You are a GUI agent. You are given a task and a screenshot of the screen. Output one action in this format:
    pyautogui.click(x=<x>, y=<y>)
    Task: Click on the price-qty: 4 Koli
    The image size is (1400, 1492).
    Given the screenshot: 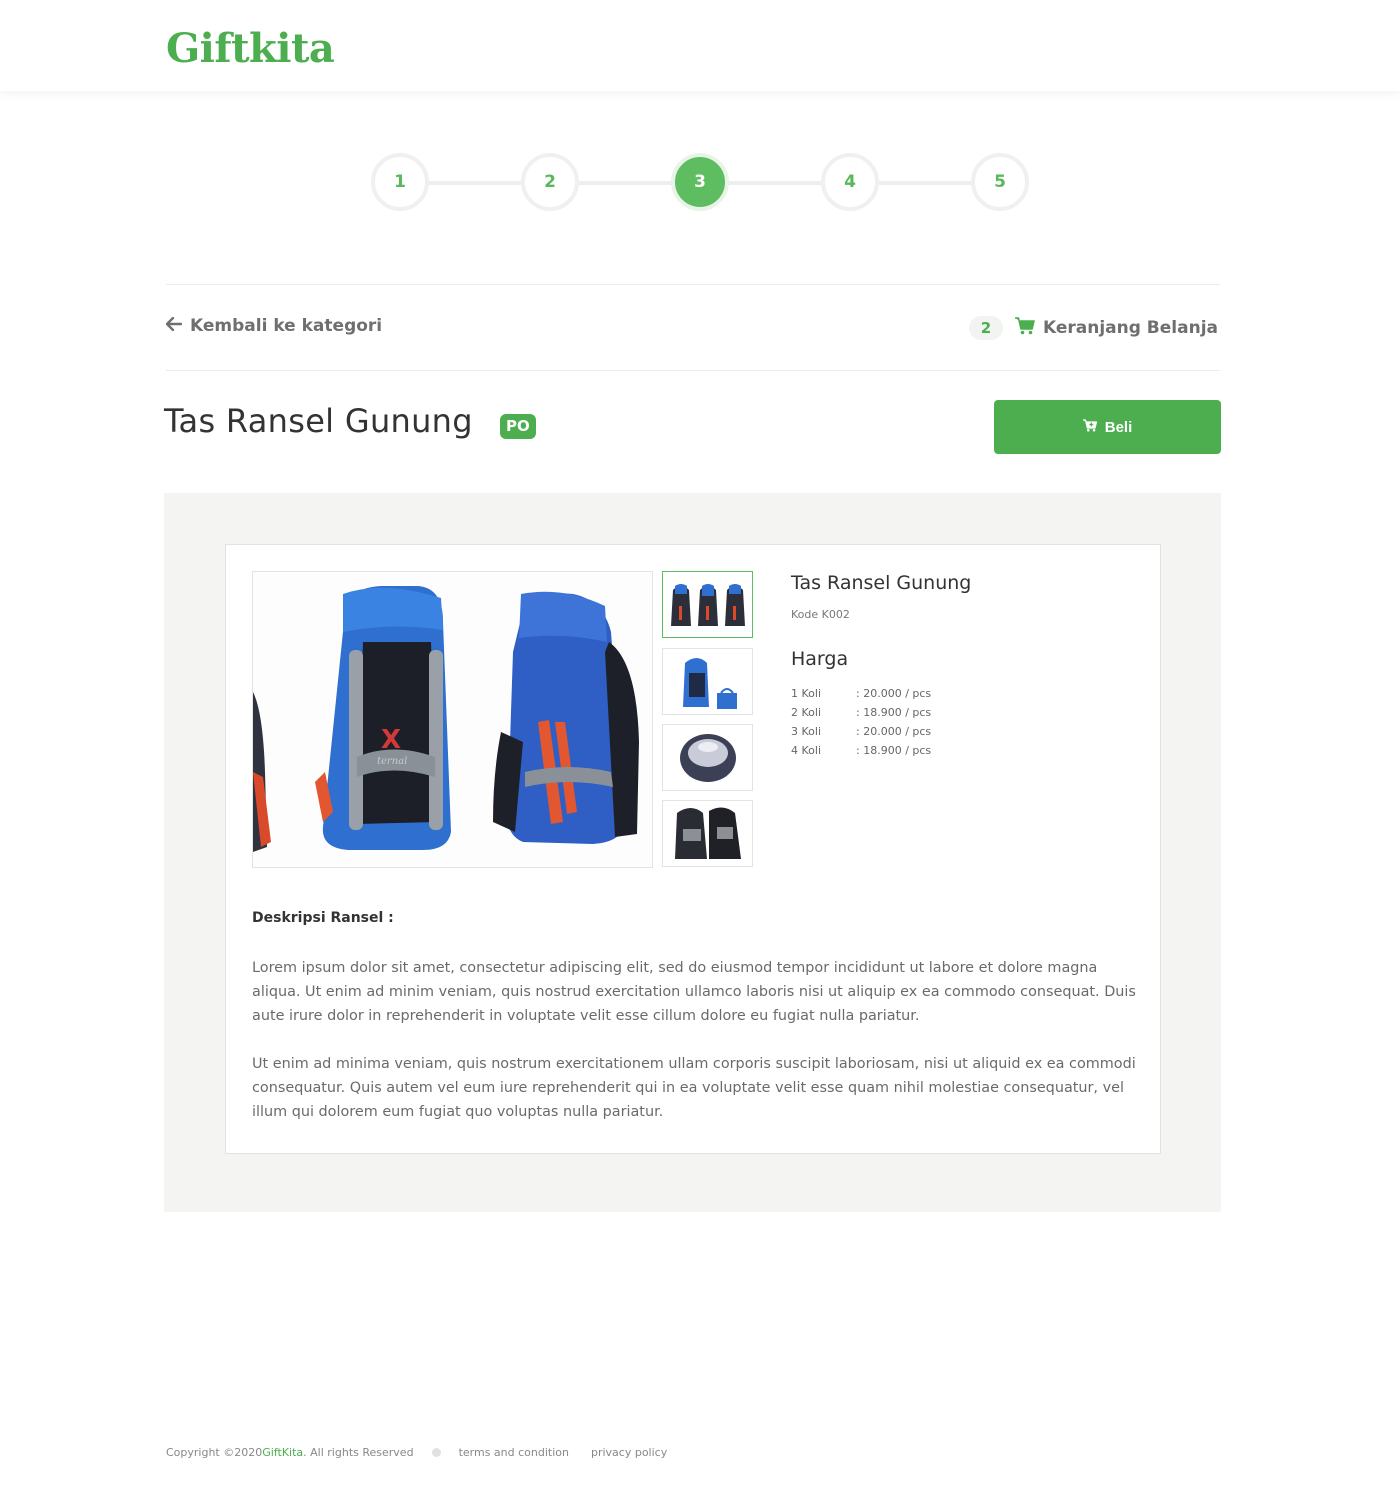 What is the action you would take?
    pyautogui.click(x=806, y=750)
    